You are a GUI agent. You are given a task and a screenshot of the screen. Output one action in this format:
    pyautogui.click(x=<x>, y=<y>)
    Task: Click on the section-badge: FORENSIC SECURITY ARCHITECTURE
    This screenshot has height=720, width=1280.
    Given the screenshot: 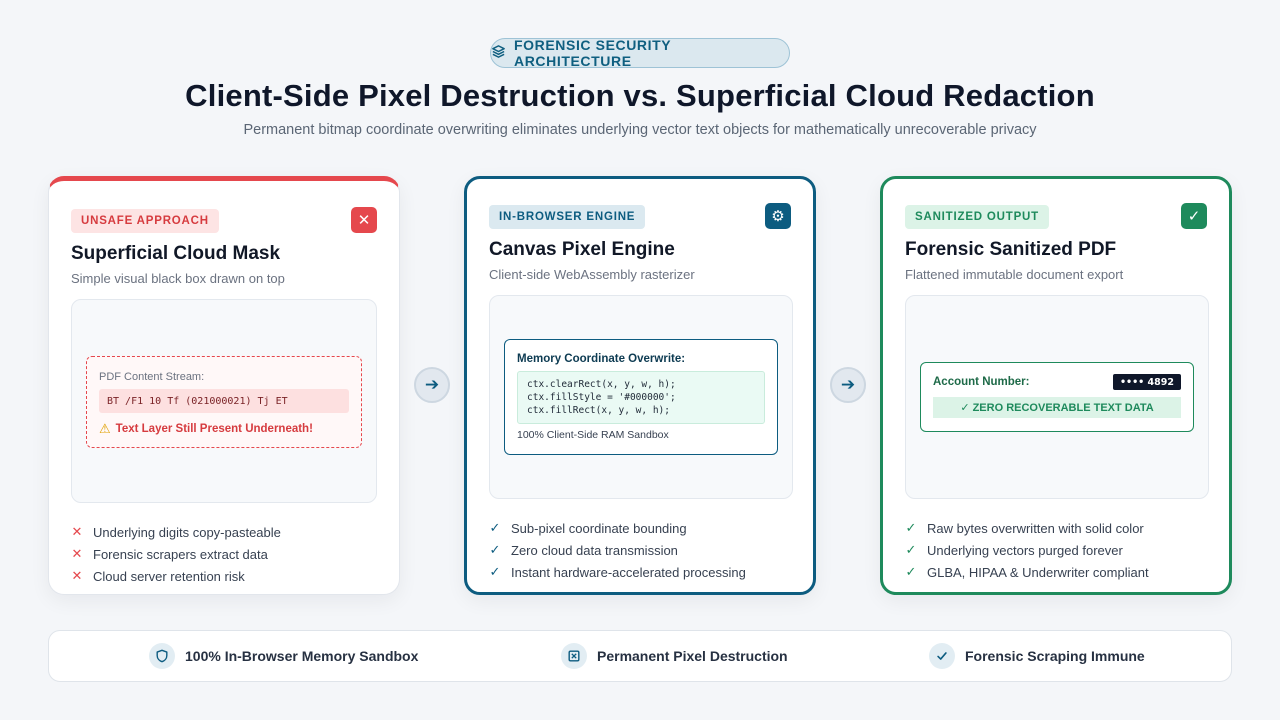 What is the action you would take?
    pyautogui.click(x=640, y=53)
    